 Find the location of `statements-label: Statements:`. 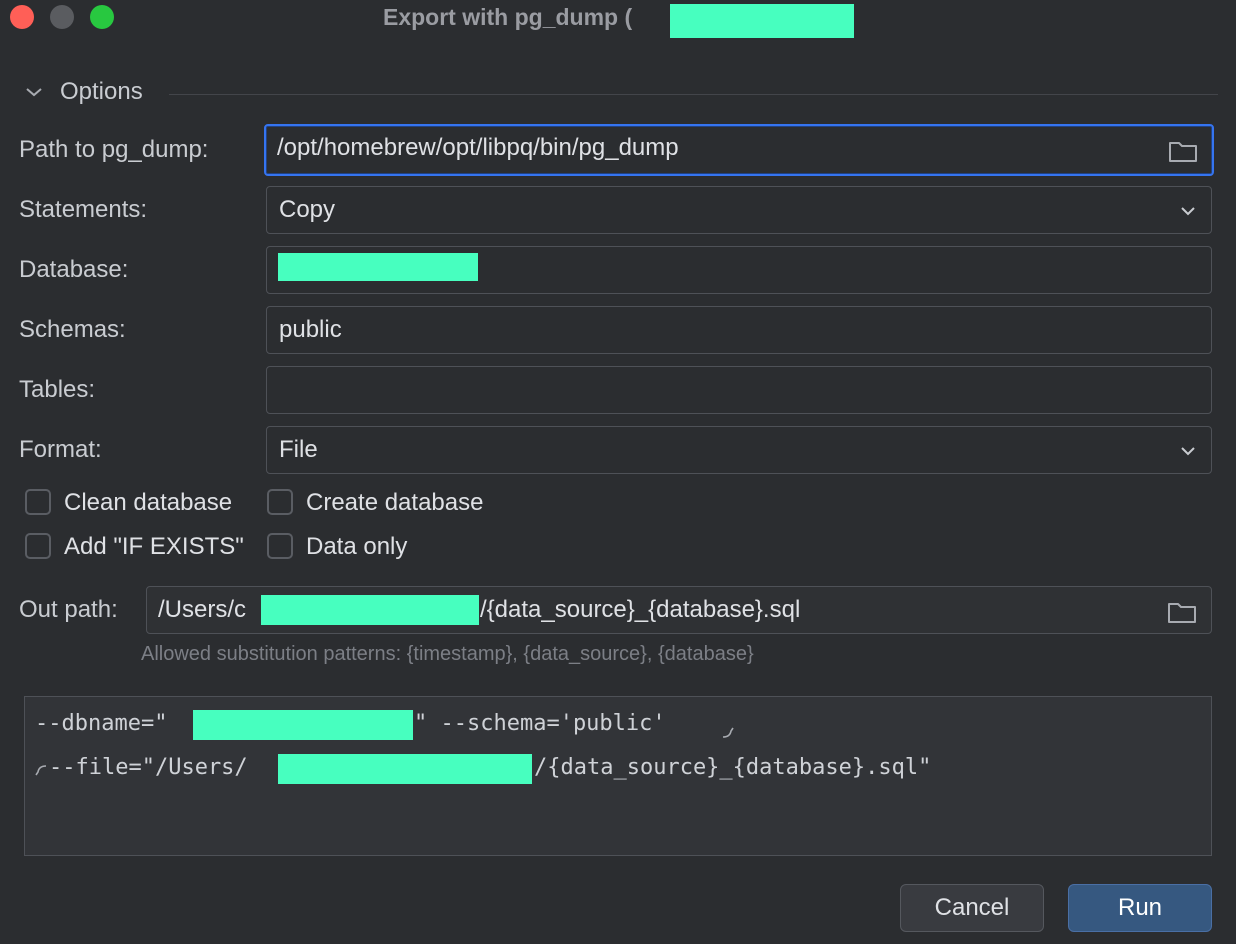

statements-label: Statements: is located at coordinates (83, 209).